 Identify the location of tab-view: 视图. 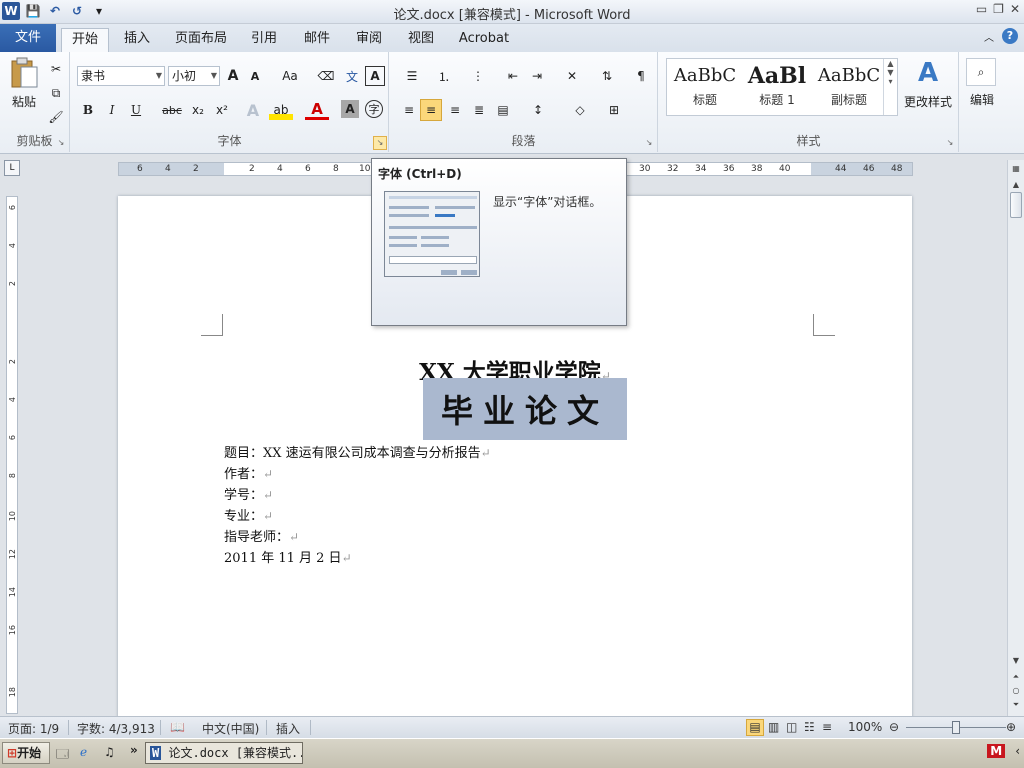
(421, 40).